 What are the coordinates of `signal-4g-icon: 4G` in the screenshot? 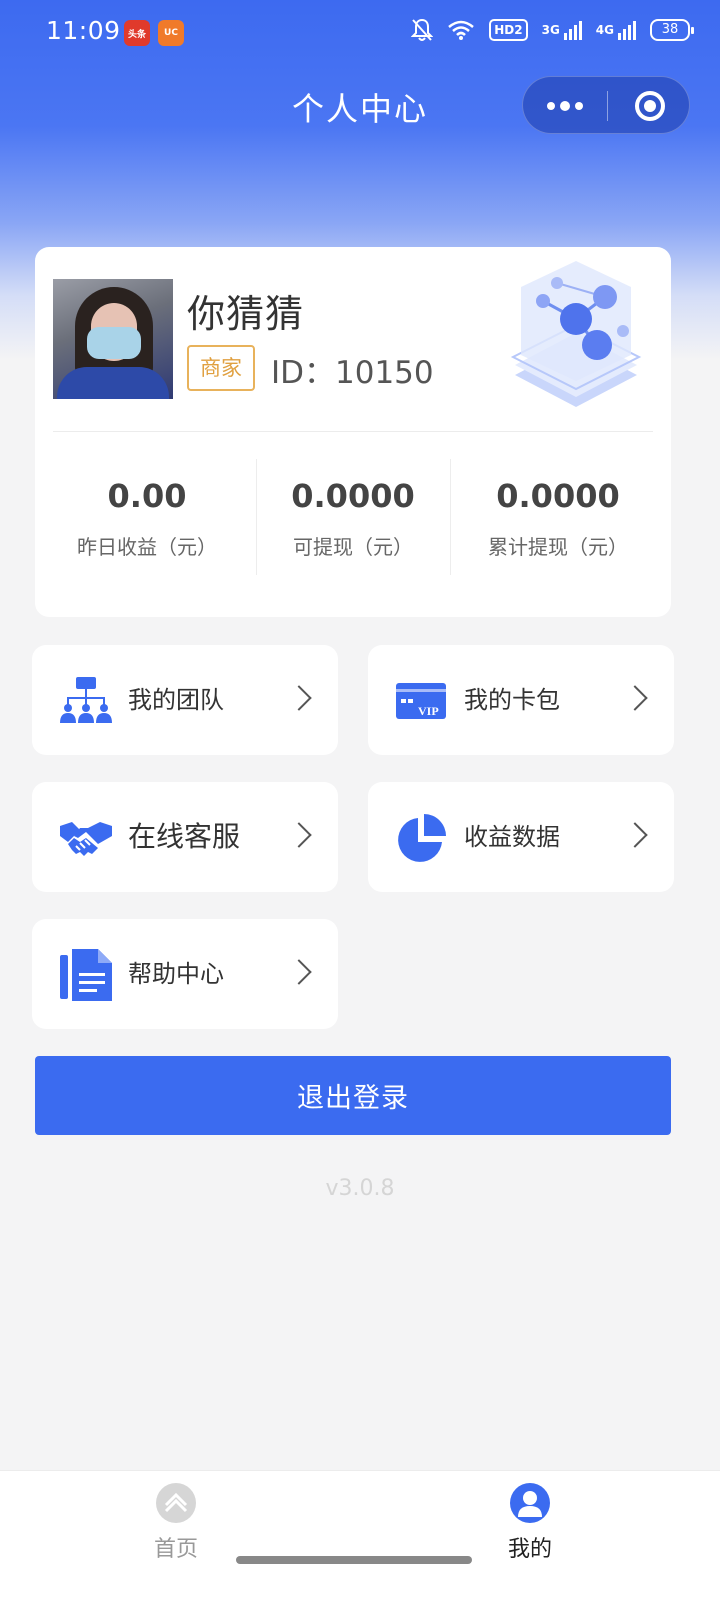 It's located at (616, 30).